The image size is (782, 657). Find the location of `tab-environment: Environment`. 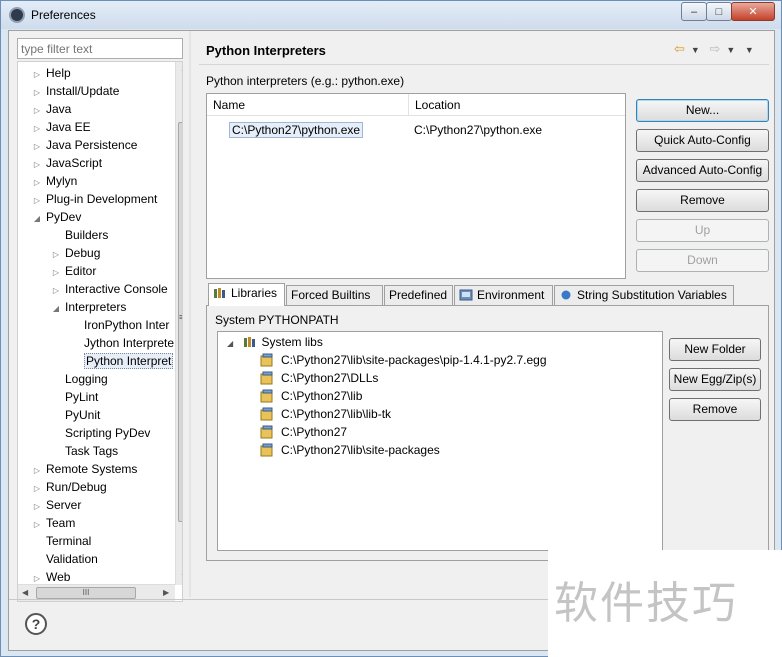

tab-environment: Environment is located at coordinates (503, 295).